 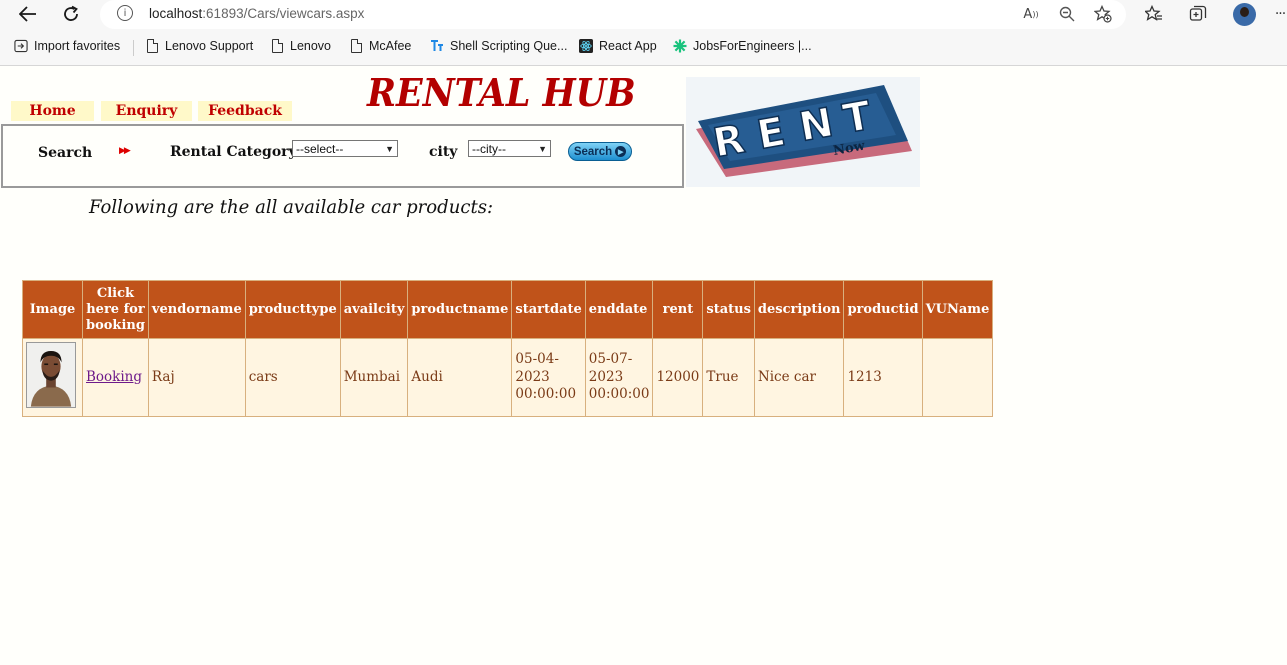 I want to click on col-booking-line: Click, so click(x=115, y=293).